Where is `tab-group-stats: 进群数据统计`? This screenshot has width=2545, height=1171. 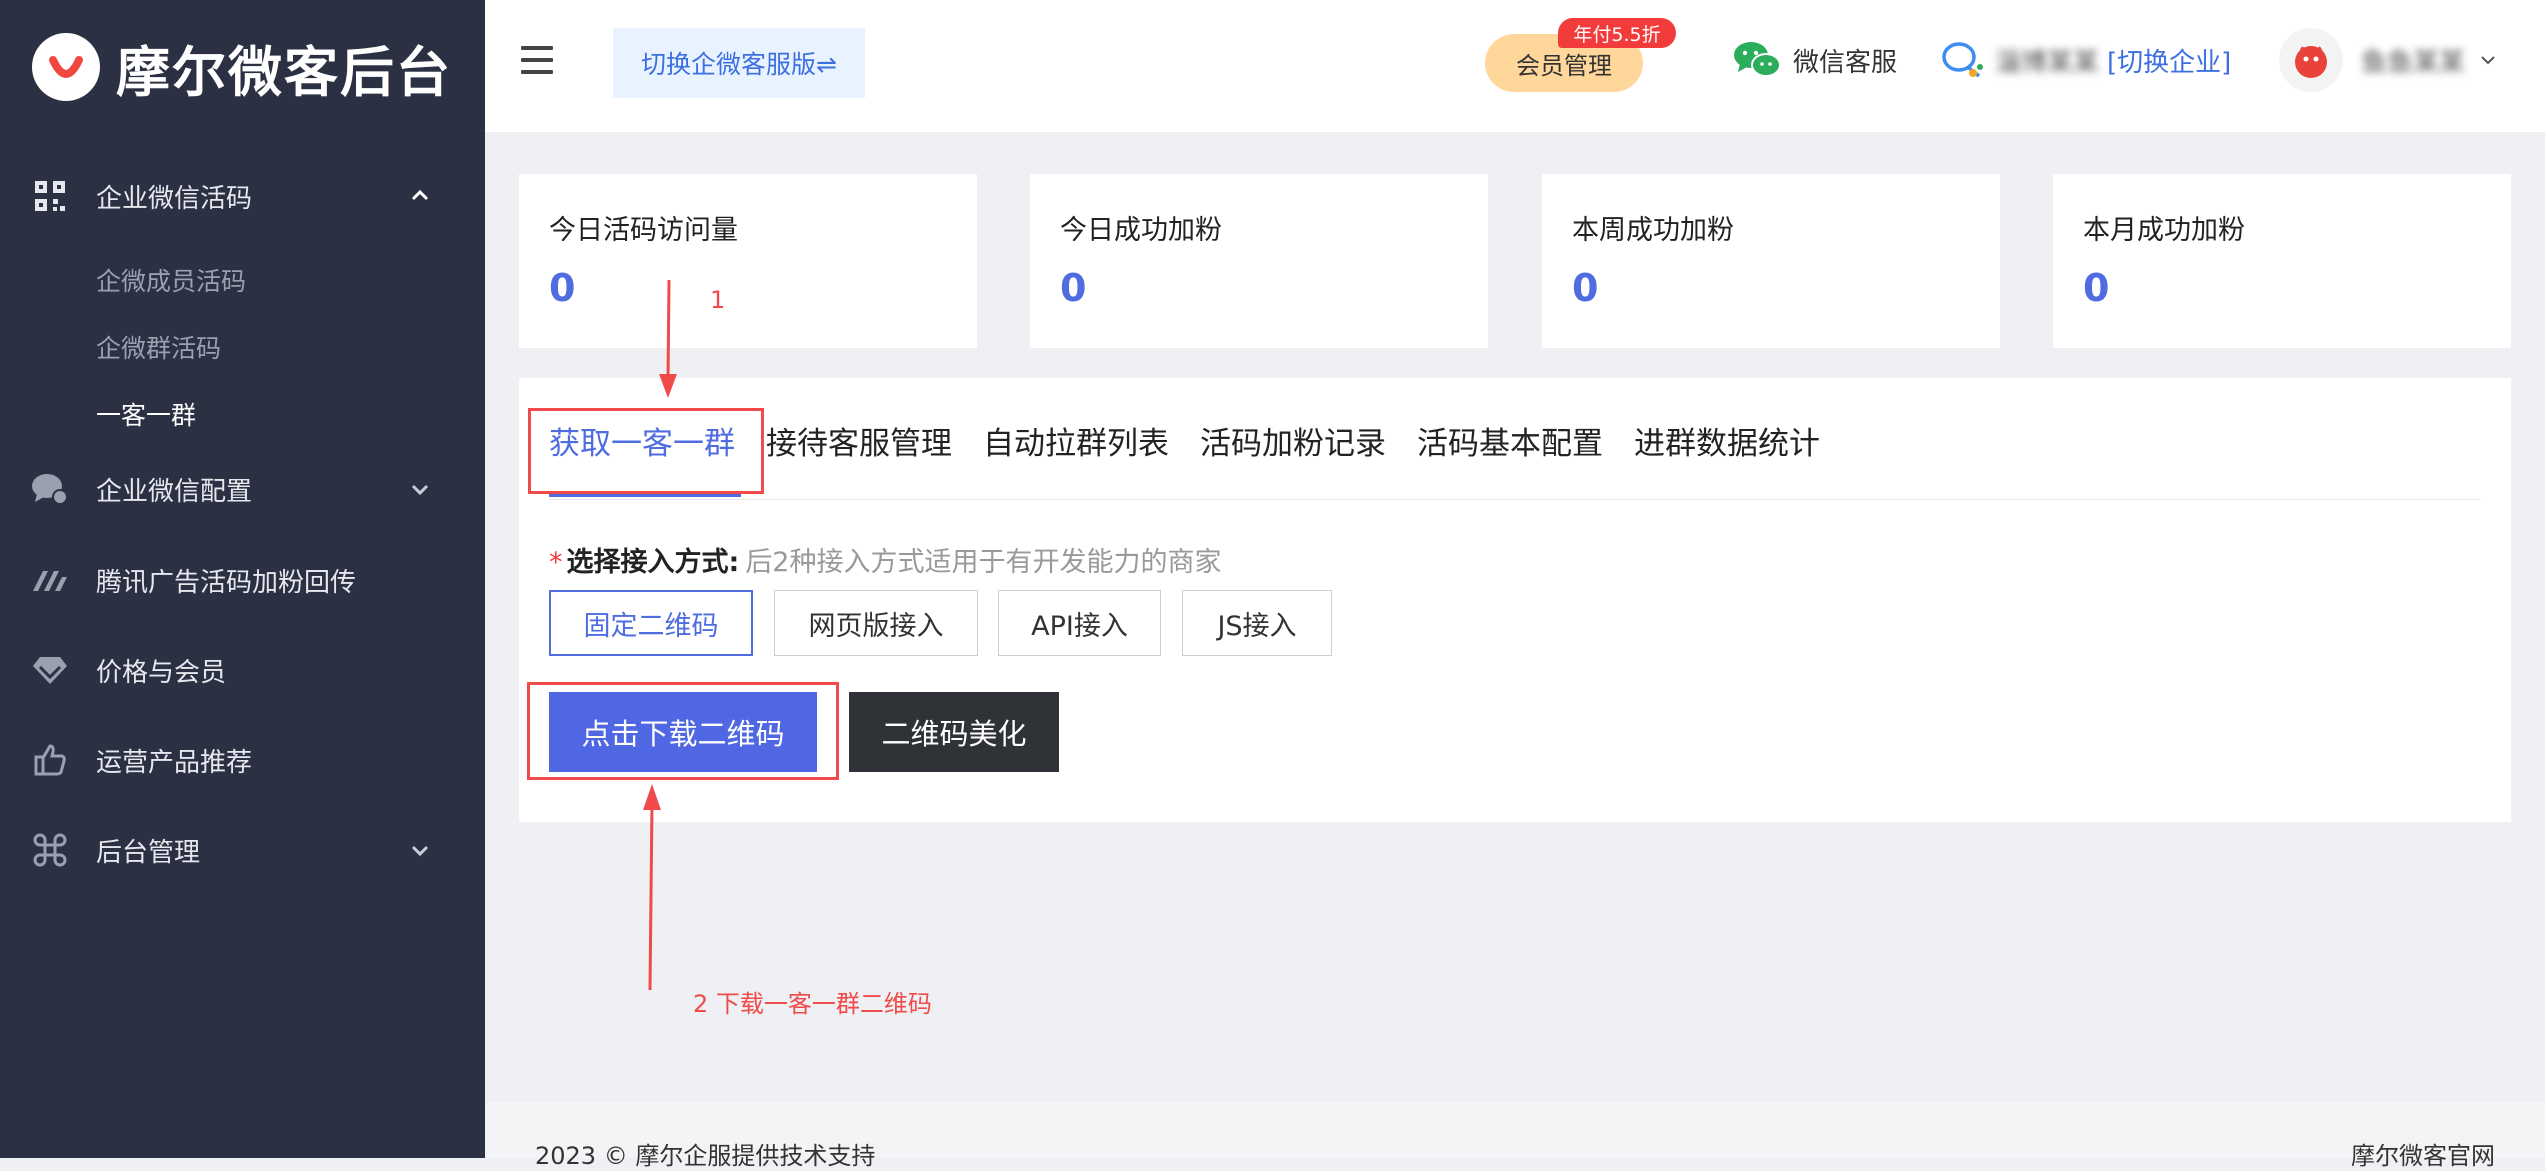 tab-group-stats: 进群数据统计 is located at coordinates (1727, 440).